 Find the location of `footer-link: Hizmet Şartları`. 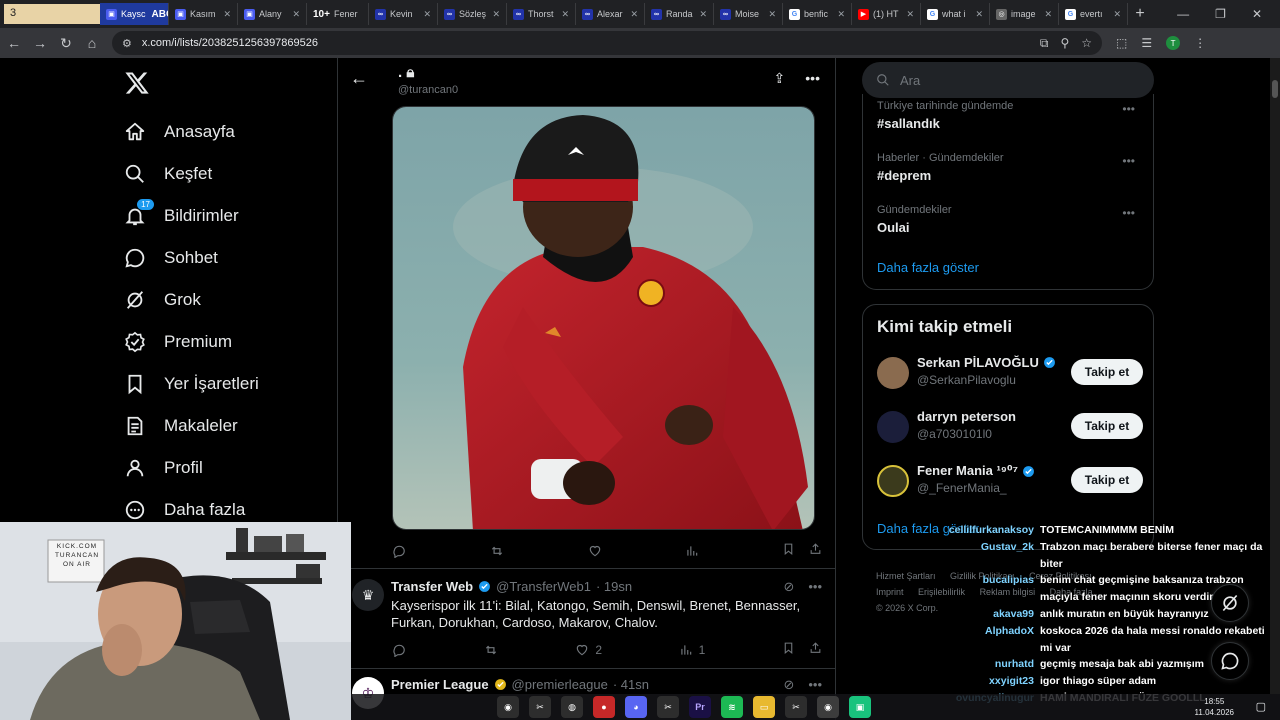

footer-link: Hizmet Şartları is located at coordinates (906, 576).